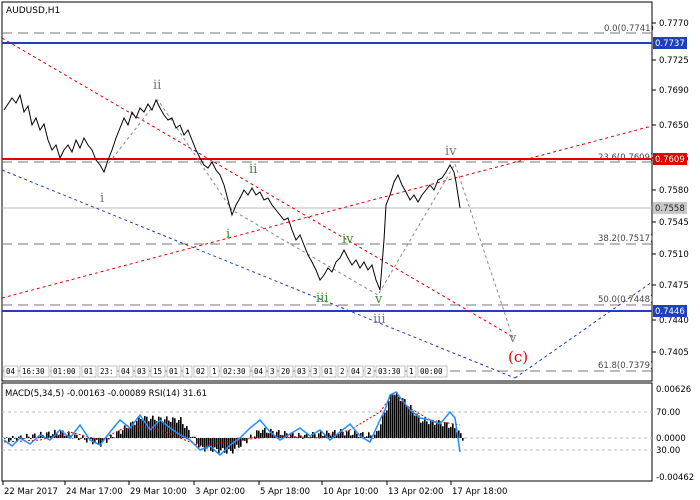 This screenshot has height=500, width=700. I want to click on price-tick-label: 0.7580, so click(674, 191).